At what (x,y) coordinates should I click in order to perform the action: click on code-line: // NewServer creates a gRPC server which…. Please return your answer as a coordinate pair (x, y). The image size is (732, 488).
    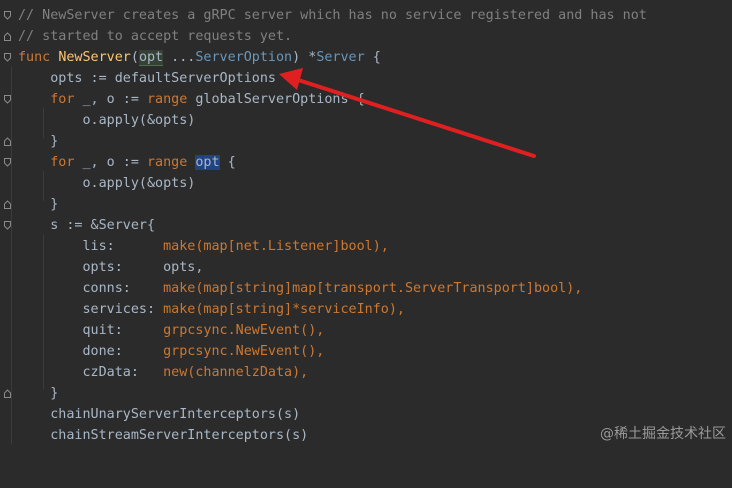
    Looking at the image, I should click on (323, 15).